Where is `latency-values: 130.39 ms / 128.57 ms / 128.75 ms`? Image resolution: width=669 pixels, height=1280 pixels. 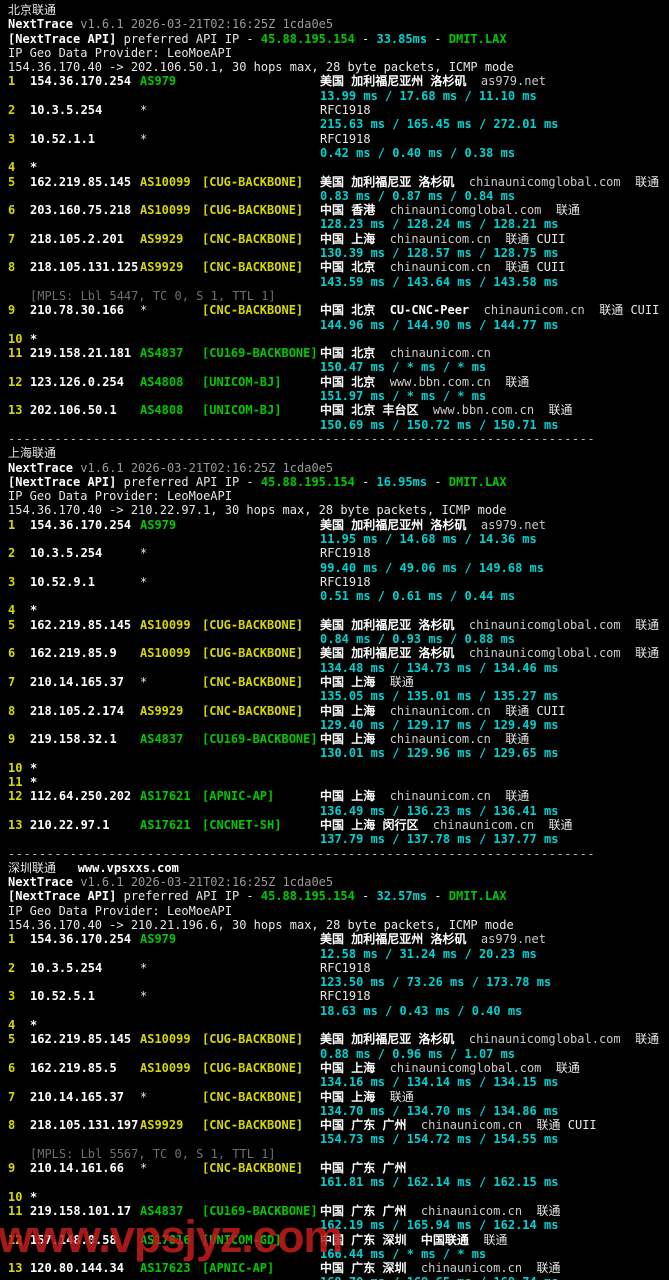
latency-values: 130.39 ms / 128.57 ms / 128.75 ms is located at coordinates (439, 253).